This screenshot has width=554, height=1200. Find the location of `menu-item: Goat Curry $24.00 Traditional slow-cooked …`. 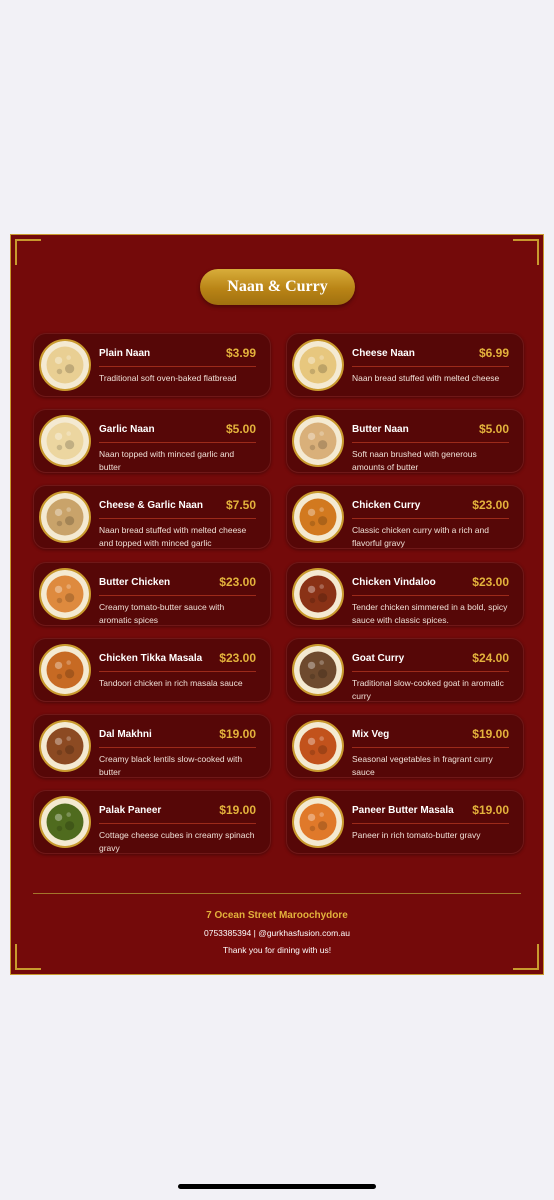

menu-item: Goat Curry $24.00 Traditional slow-cooked … is located at coordinates (405, 670).